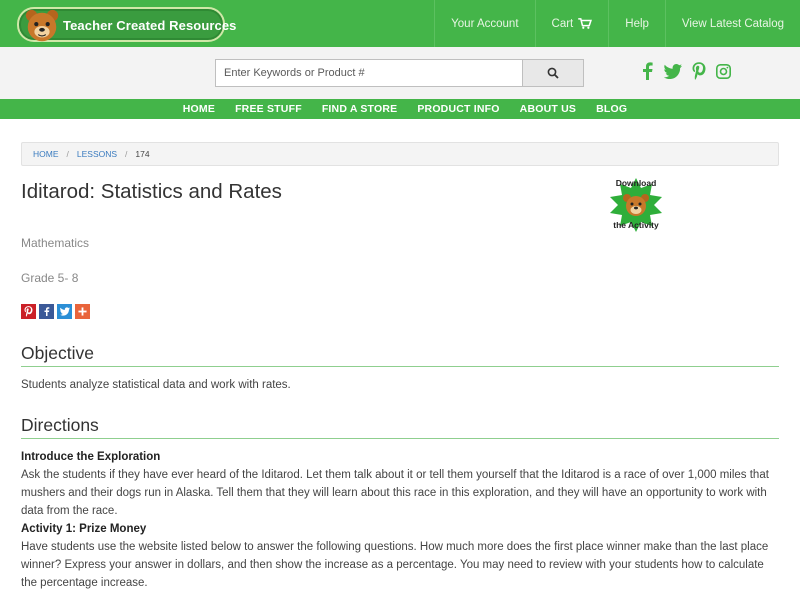 The height and width of the screenshot is (600, 800). I want to click on lesson-subject: Mathematics, so click(55, 243).